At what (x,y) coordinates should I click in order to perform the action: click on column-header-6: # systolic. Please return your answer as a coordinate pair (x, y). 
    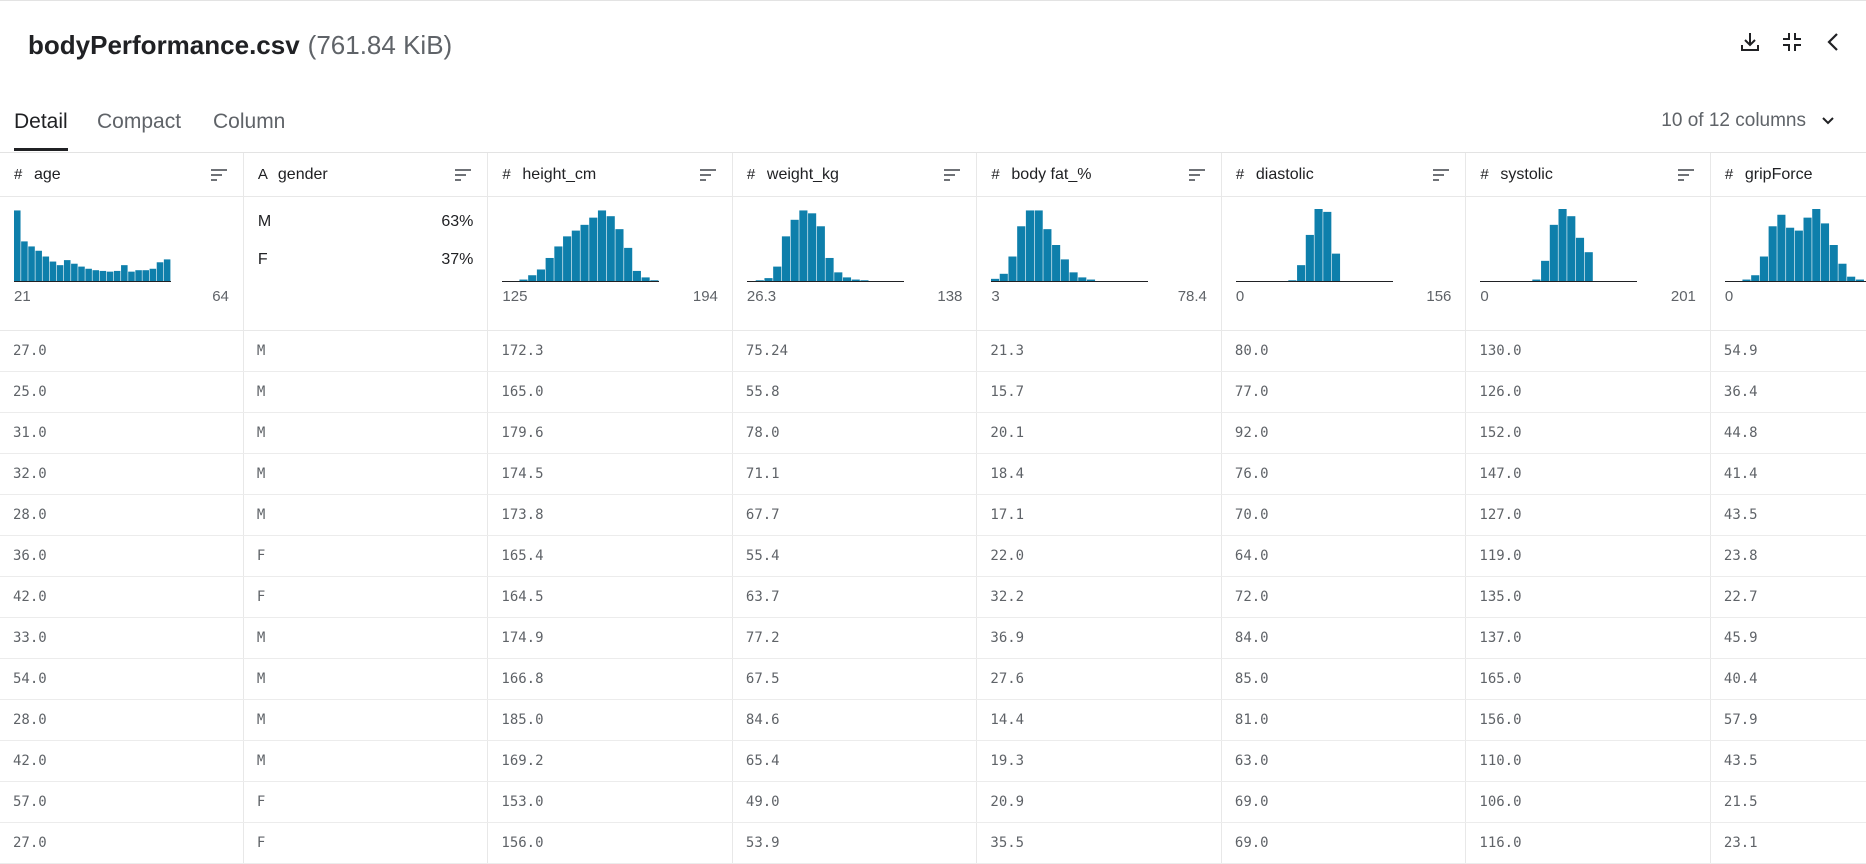
    Looking at the image, I should click on (1588, 175).